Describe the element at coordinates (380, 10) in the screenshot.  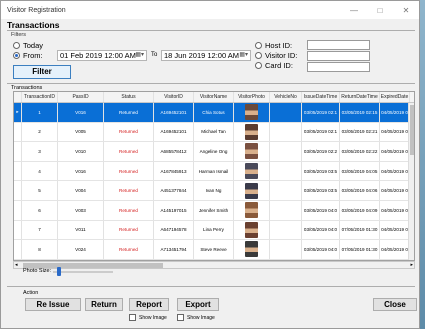
I see `maximize-button: □` at that location.